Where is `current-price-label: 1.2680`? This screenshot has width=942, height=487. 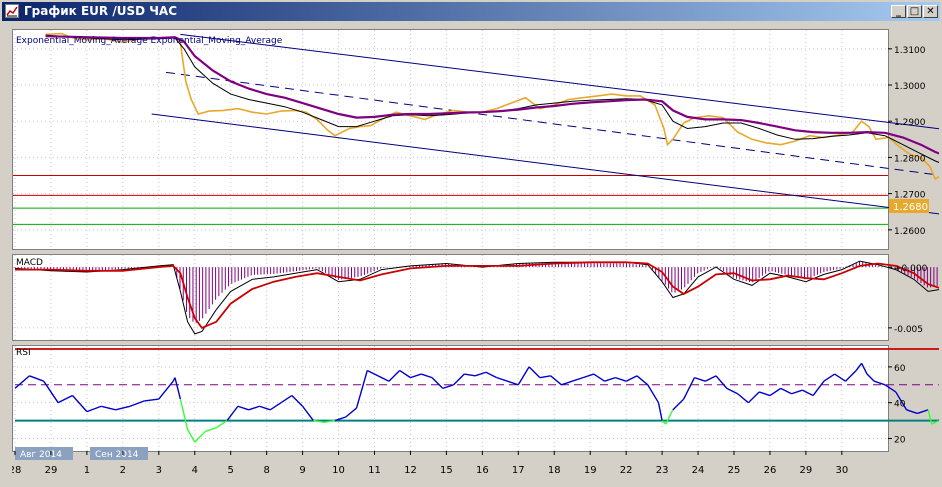
current-price-label: 1.2680 is located at coordinates (910, 207).